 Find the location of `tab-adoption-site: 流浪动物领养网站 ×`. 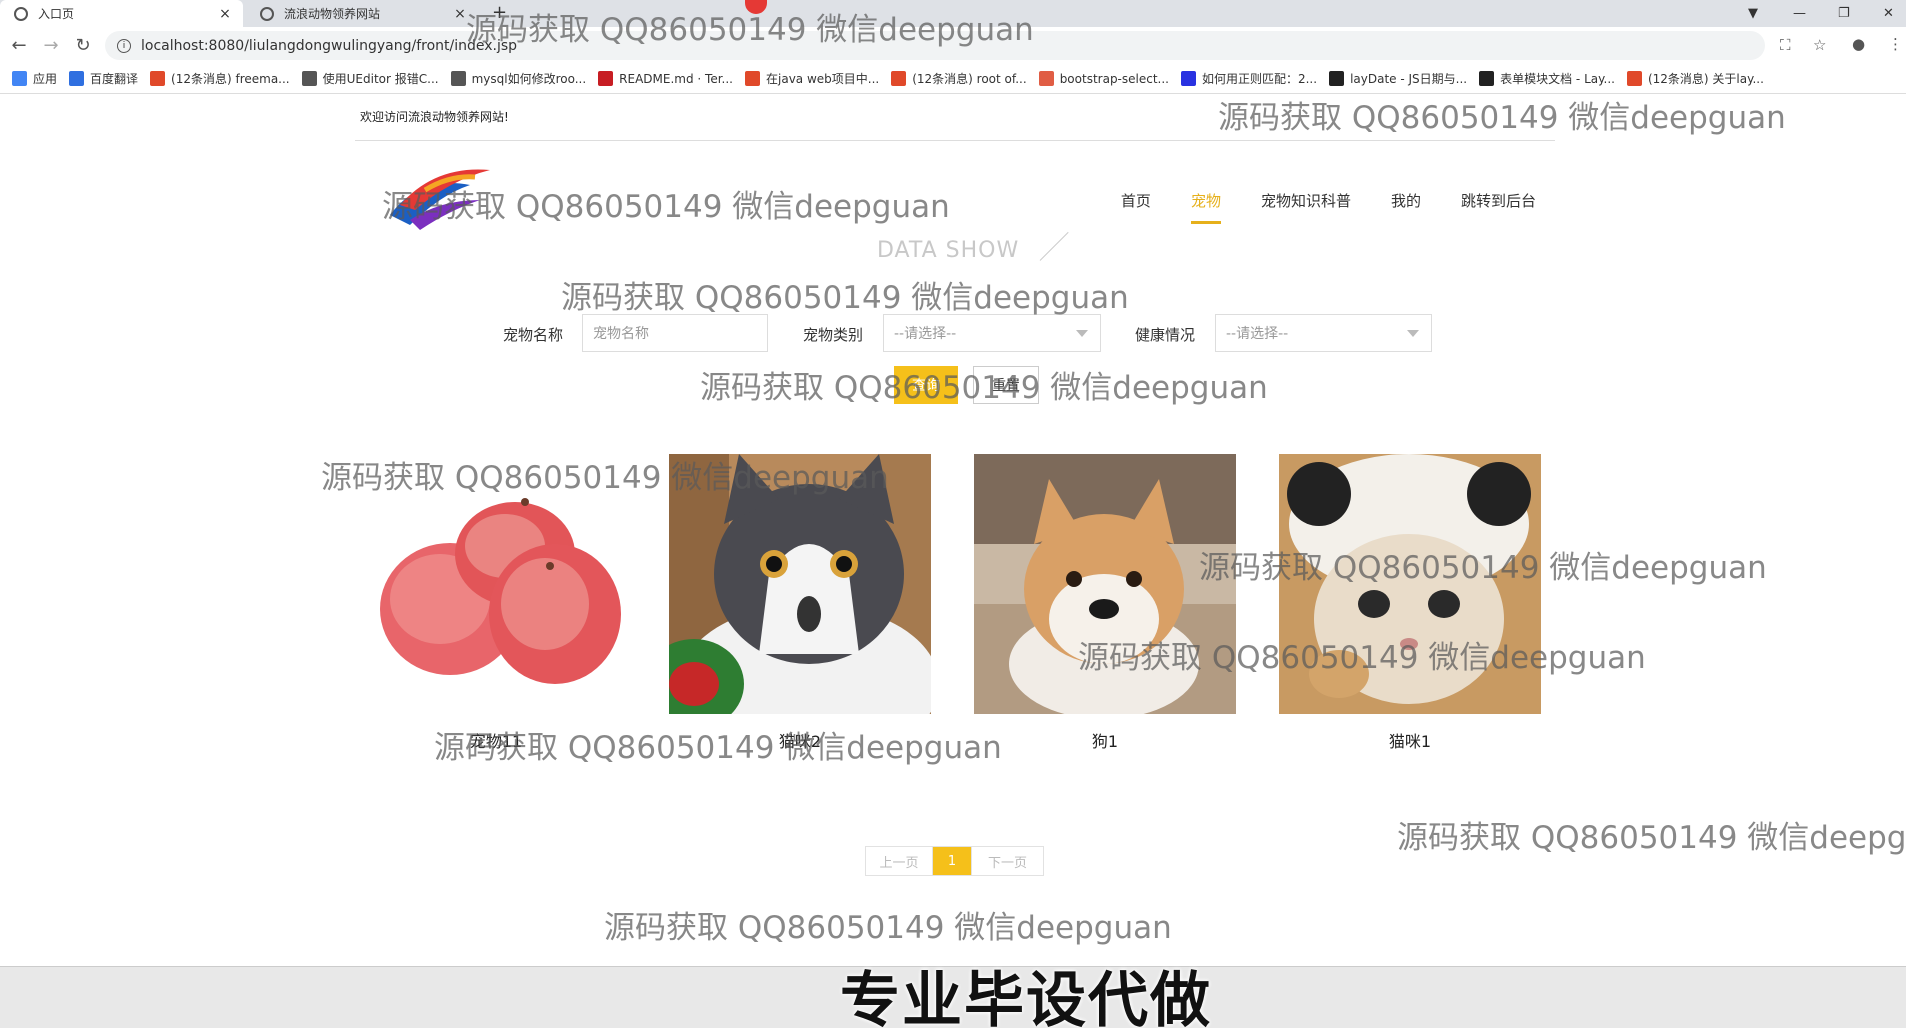

tab-adoption-site: 流浪动物领养网站 × is located at coordinates (362, 13).